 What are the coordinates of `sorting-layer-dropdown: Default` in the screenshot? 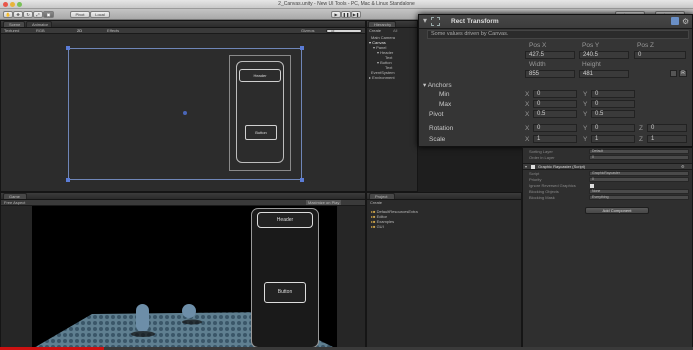 It's located at (639, 151).